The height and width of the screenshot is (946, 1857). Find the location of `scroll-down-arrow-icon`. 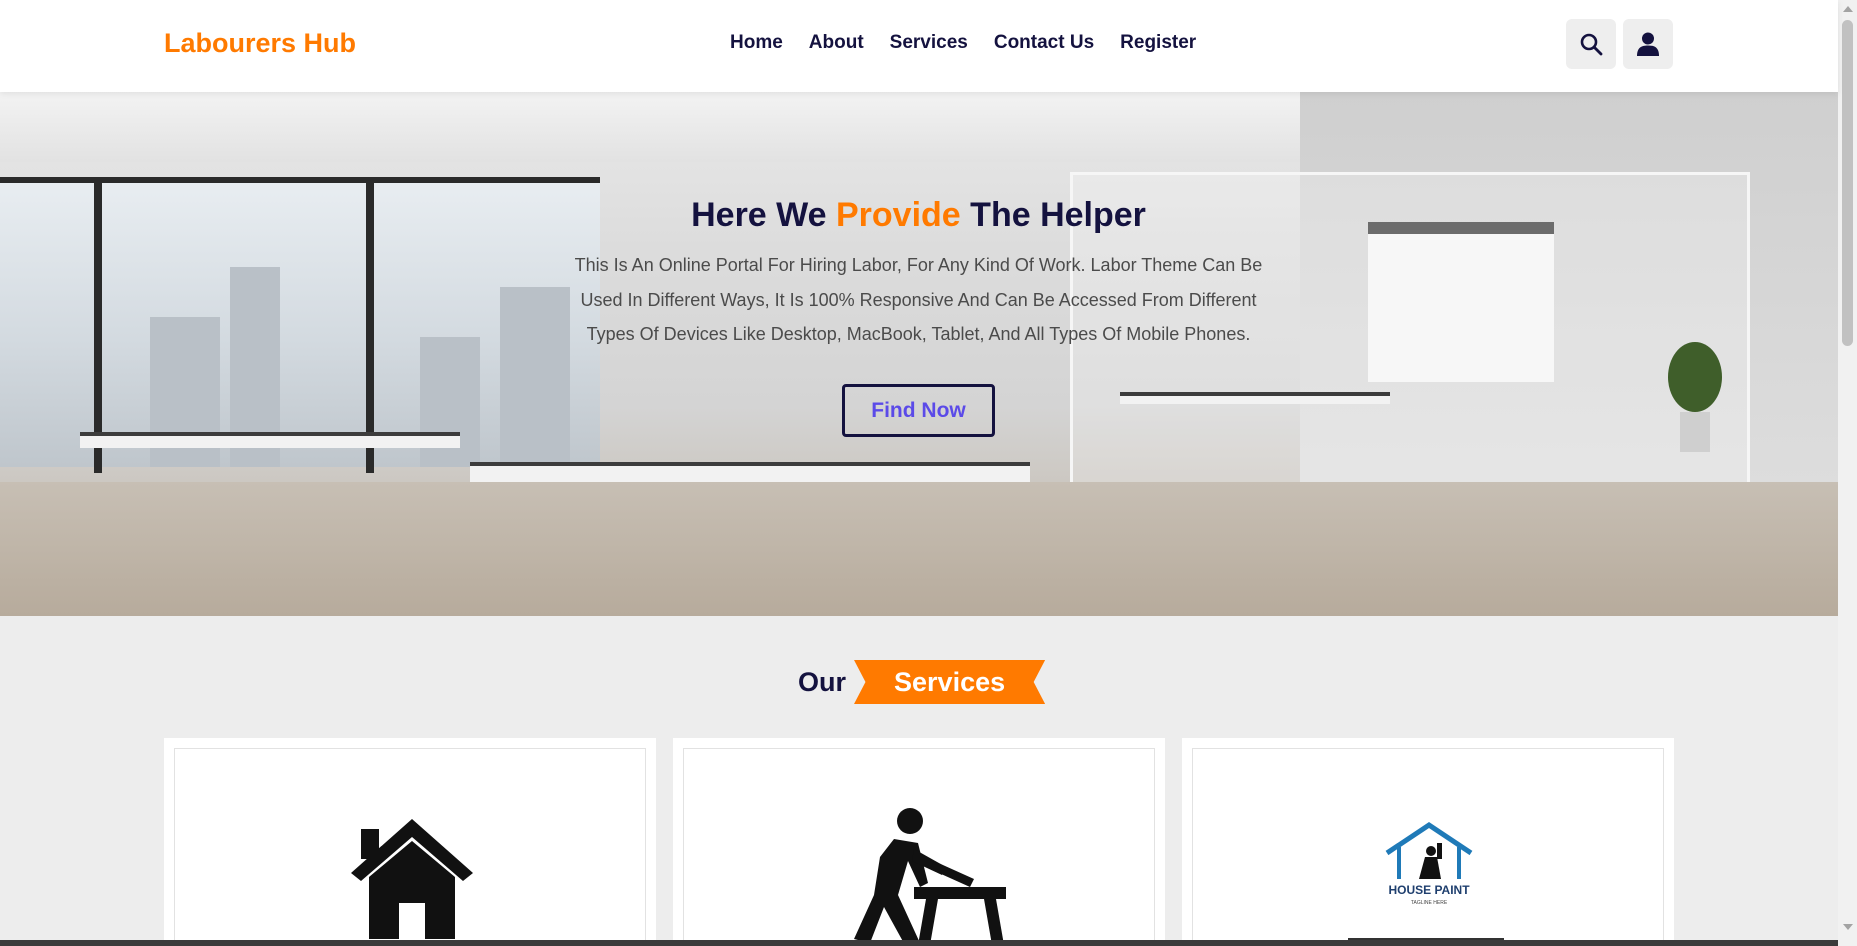

scroll-down-arrow-icon is located at coordinates (1848, 927).